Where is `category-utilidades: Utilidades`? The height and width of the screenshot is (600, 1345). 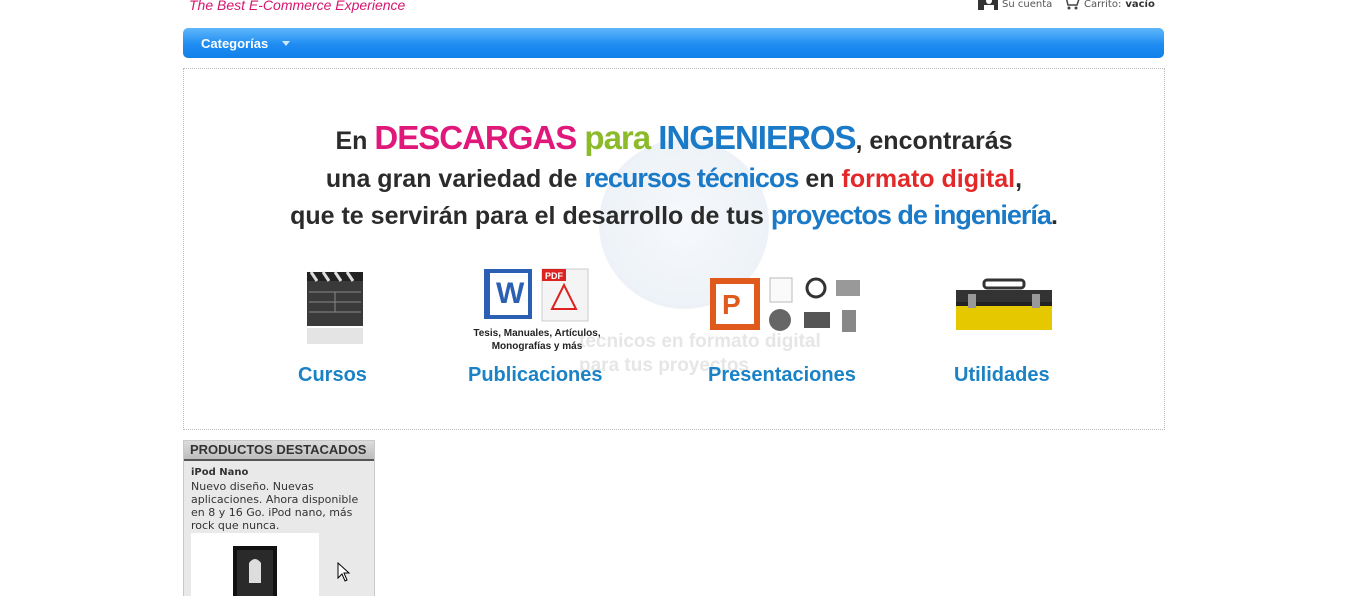
category-utilidades: Utilidades is located at coordinates (1002, 375).